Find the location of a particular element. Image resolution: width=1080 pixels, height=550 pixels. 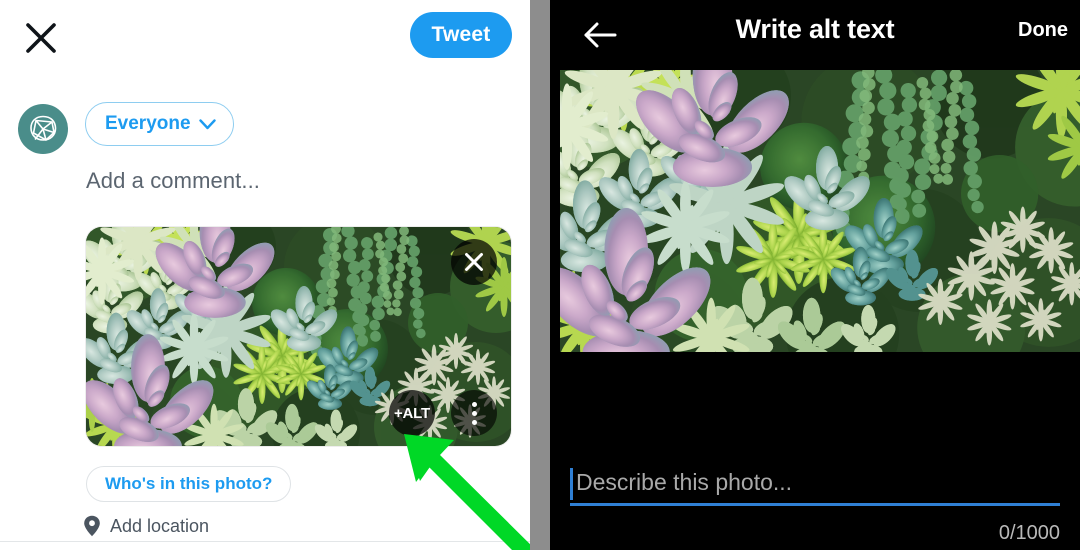

avatar is located at coordinates (43, 129).